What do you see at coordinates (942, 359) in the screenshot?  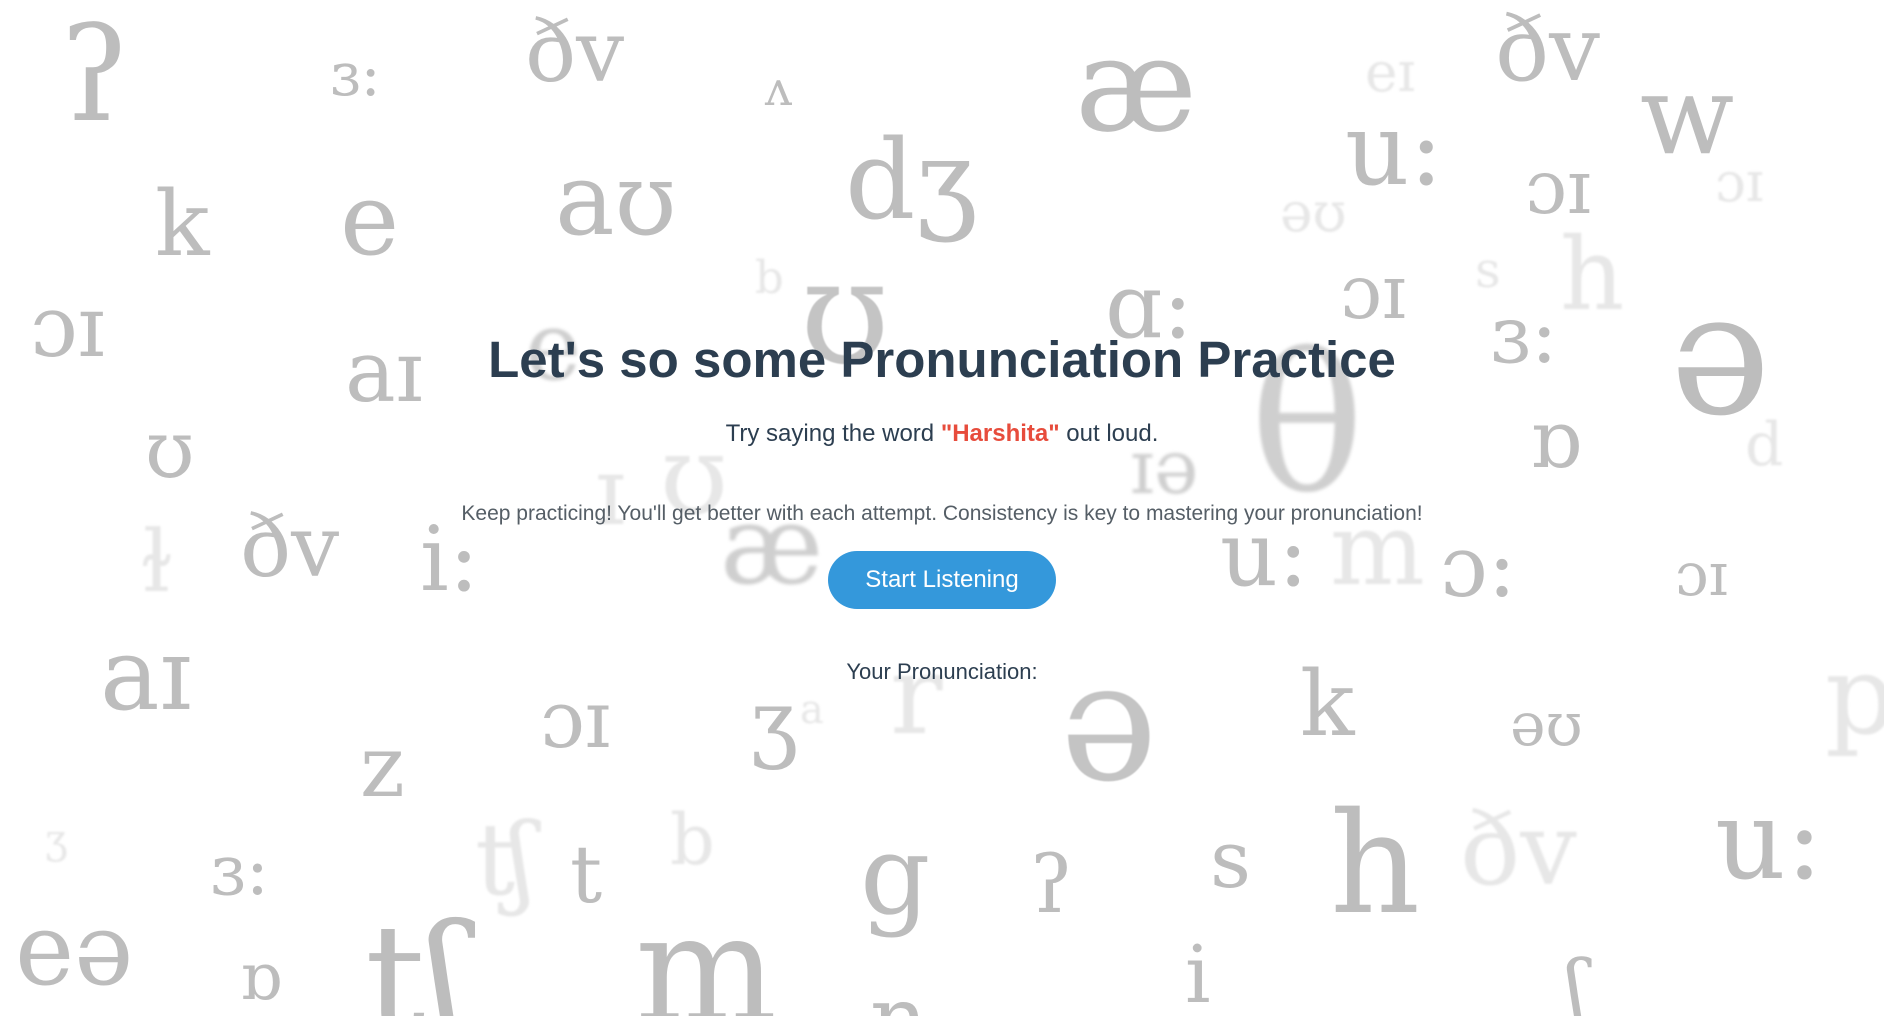 I see `page-title: Let's so some Pronunciation Practice` at bounding box center [942, 359].